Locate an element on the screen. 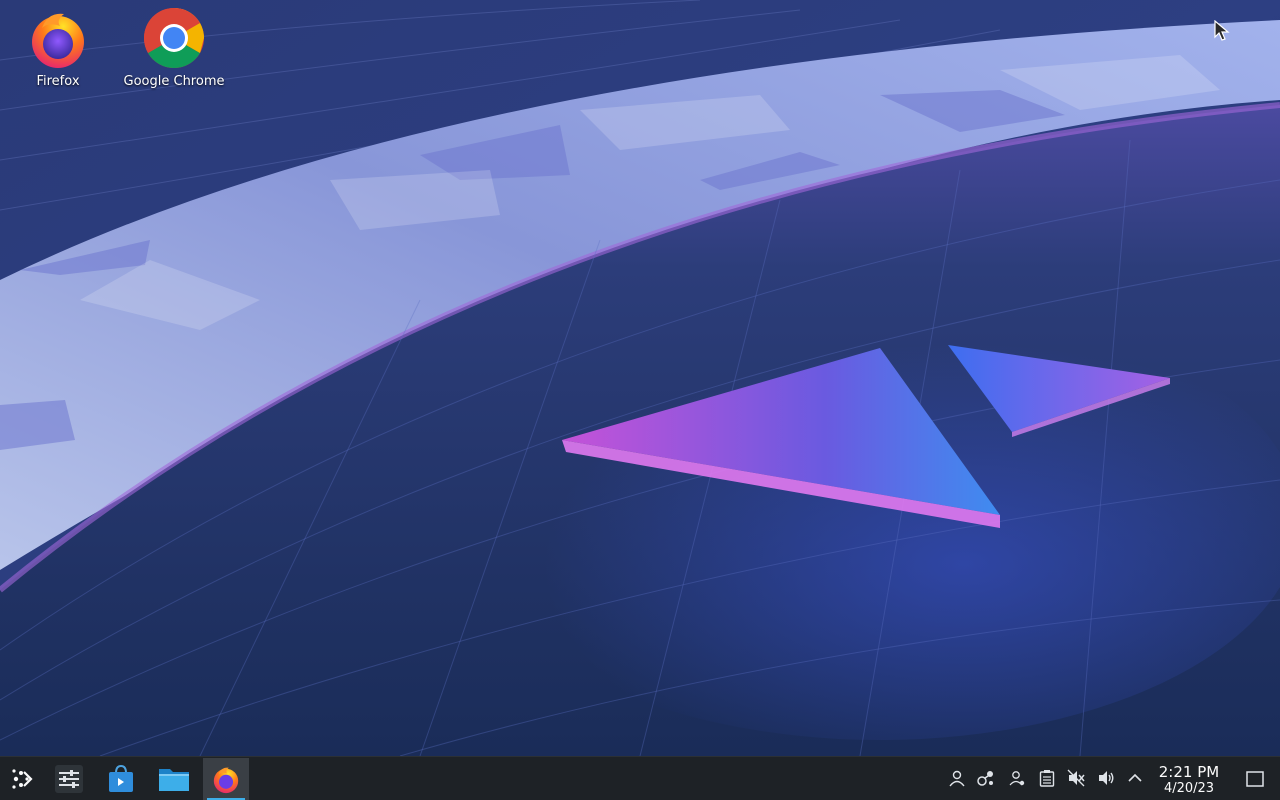  user-icon is located at coordinates (957, 778).